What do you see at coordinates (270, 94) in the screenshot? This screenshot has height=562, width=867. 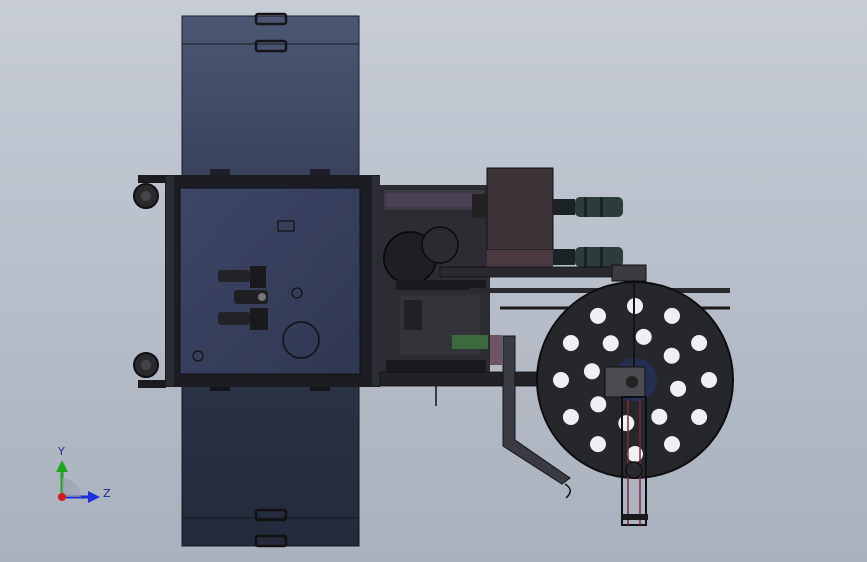 I see `upper-cabinet` at bounding box center [270, 94].